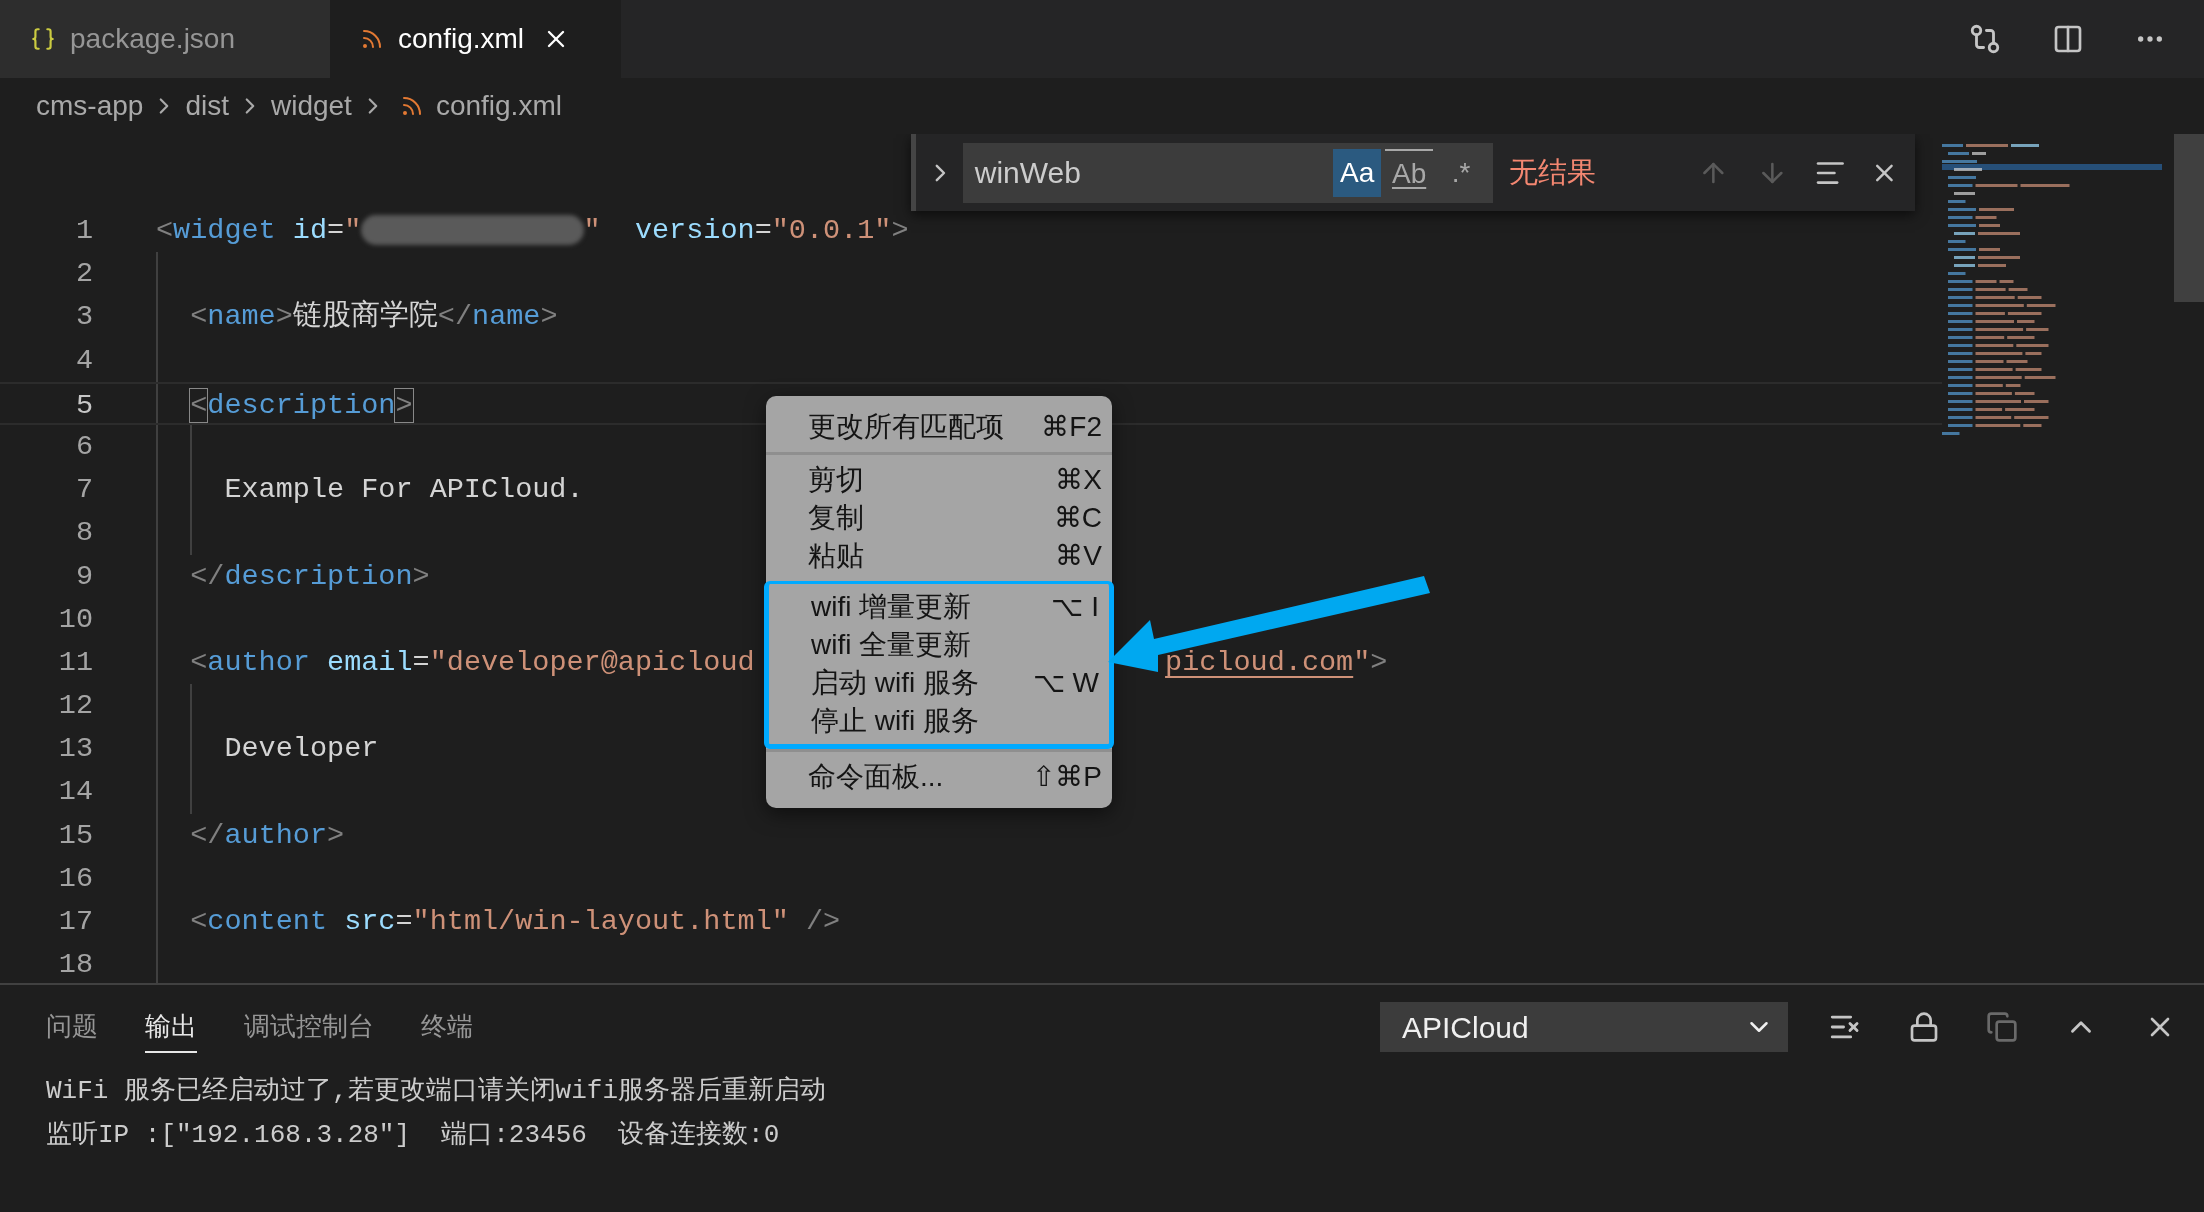 This screenshot has height=1212, width=2204. Describe the element at coordinates (2002, 1027) in the screenshot. I see `copy-icon` at that location.